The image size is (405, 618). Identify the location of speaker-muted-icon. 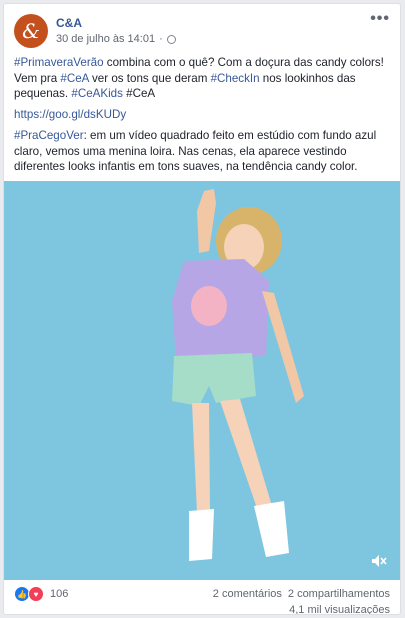
(379, 561).